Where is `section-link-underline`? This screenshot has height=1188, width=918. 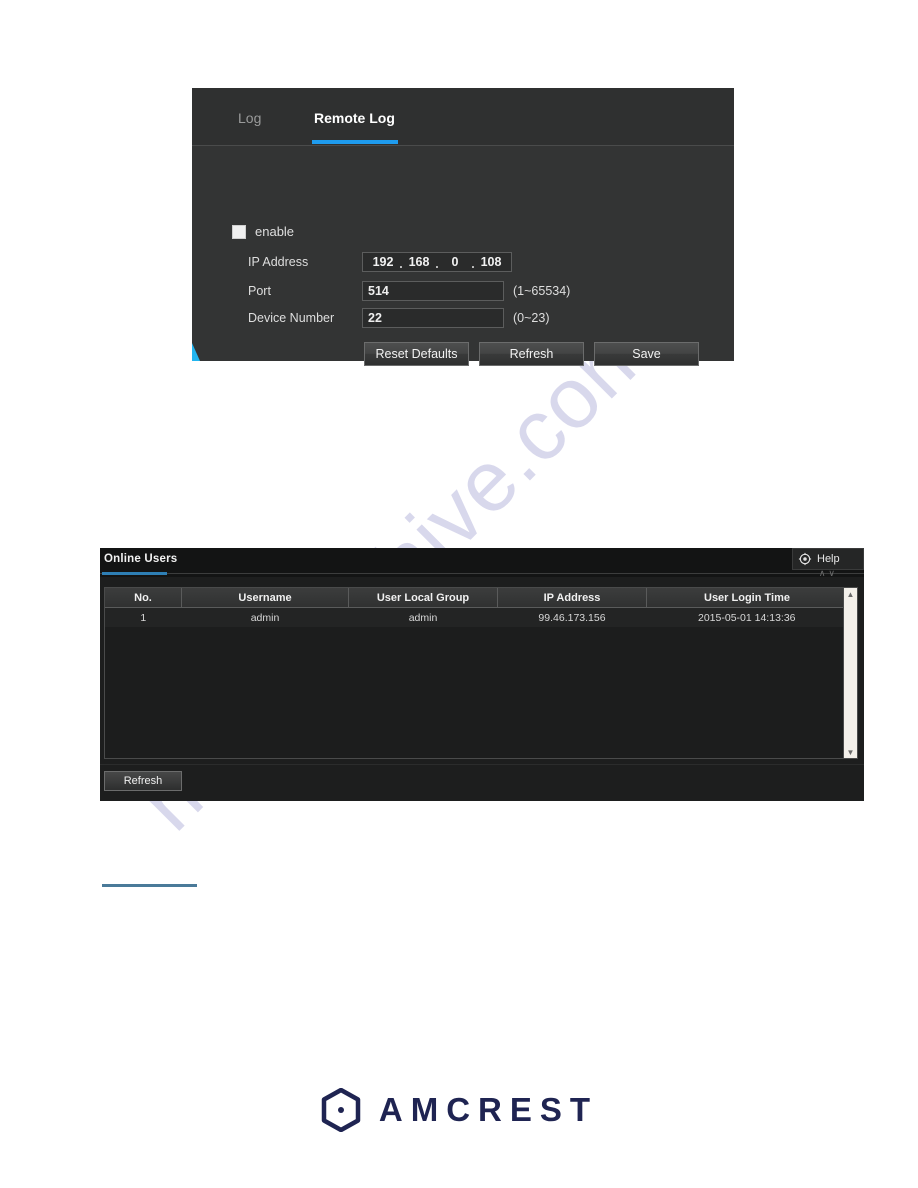
section-link-underline is located at coordinates (149, 885).